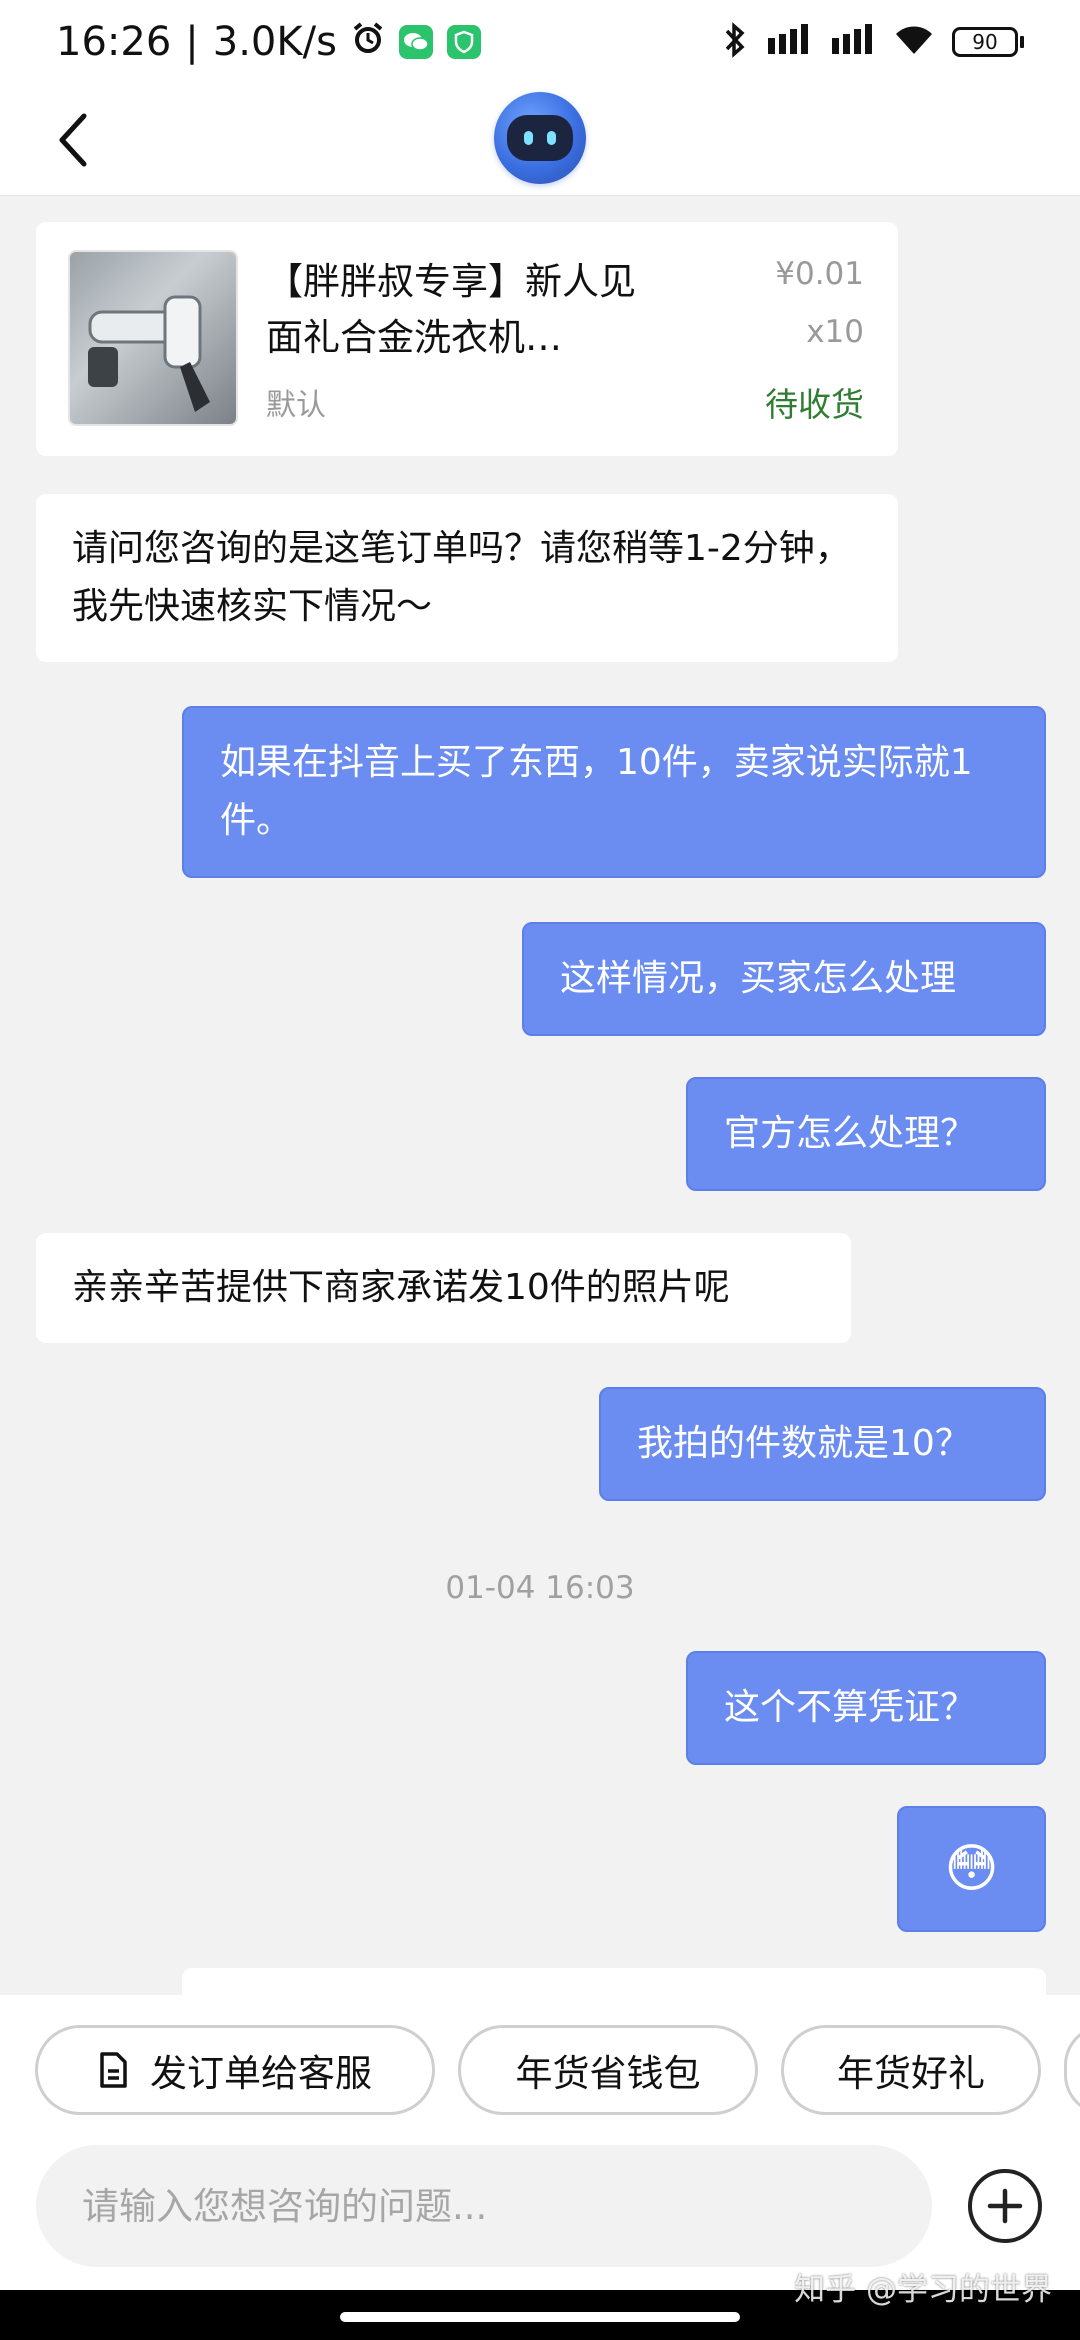 The image size is (1080, 2340). Describe the element at coordinates (866, 1708) in the screenshot. I see `user-message: 这个不算凭证？` at that location.